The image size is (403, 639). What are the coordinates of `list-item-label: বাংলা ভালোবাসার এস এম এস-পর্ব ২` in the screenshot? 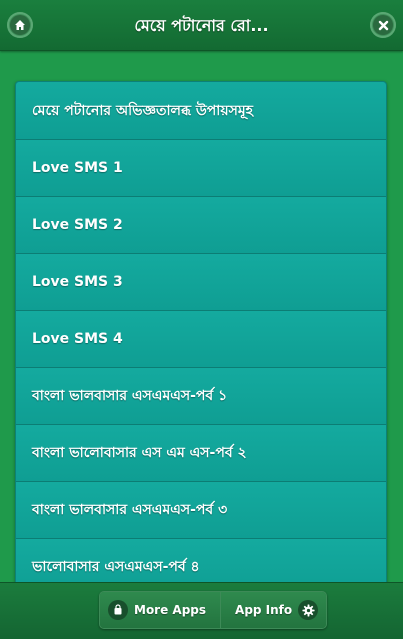 It's located at (139, 453).